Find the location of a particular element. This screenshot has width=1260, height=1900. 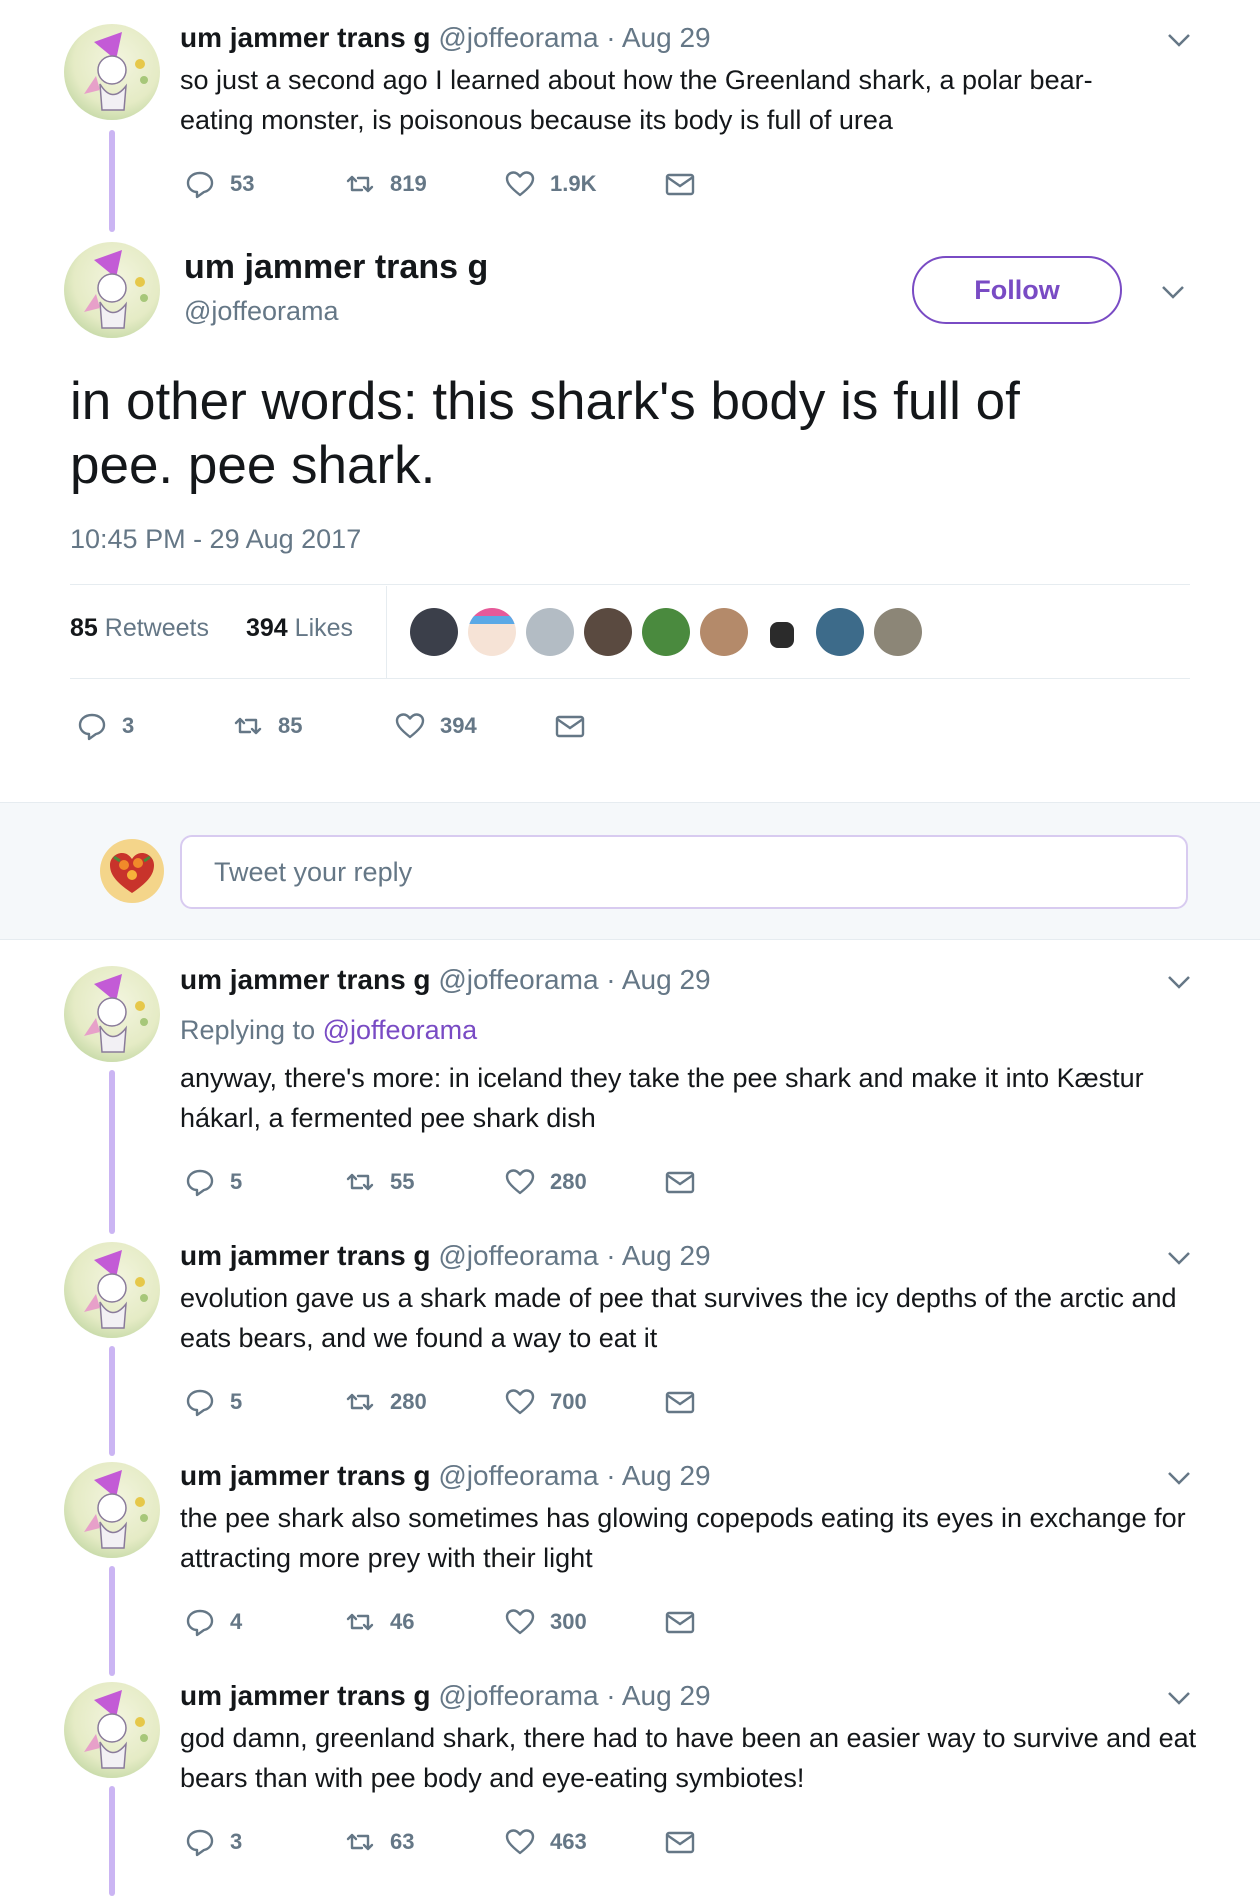

retweet-button: 55 is located at coordinates (379, 1182).